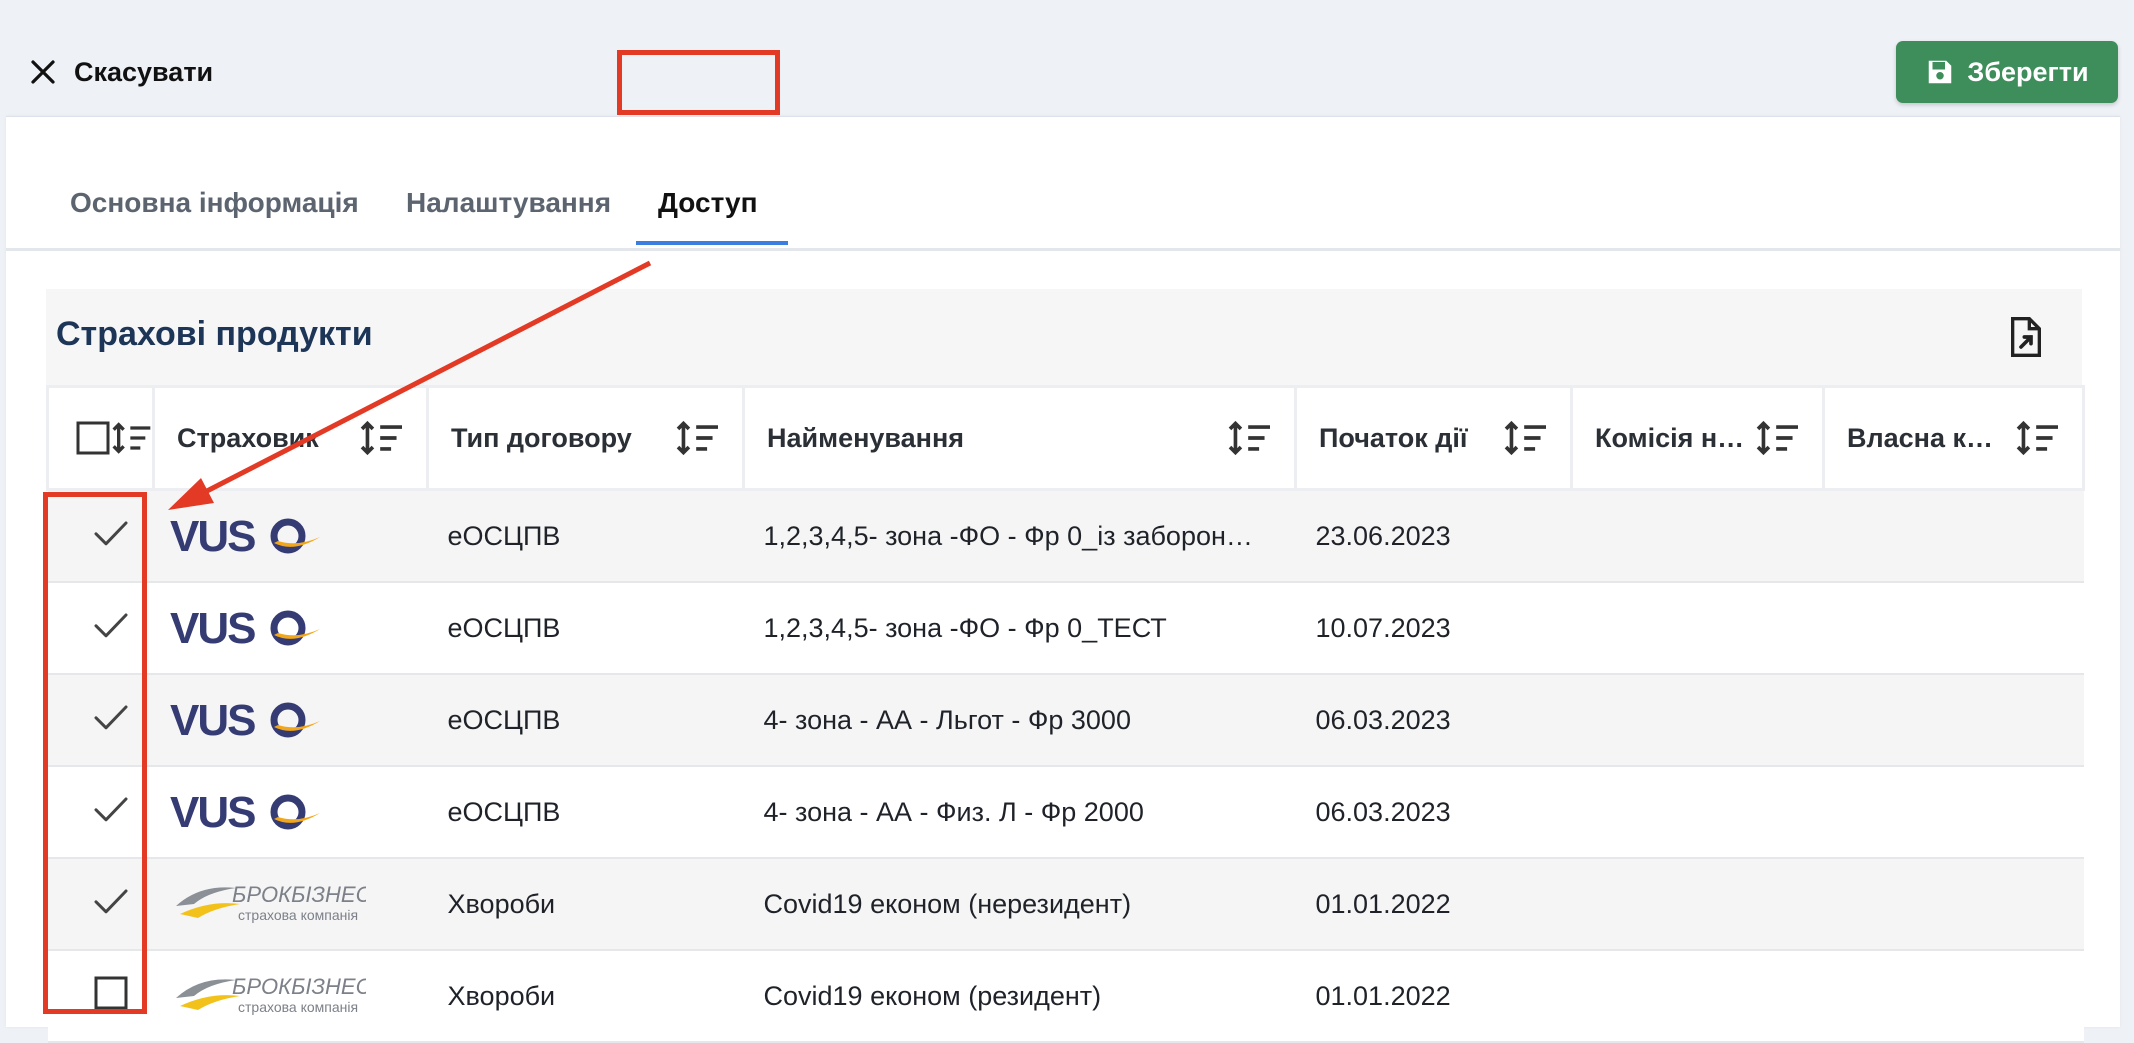 Image resolution: width=2134 pixels, height=1043 pixels. What do you see at coordinates (43, 72) in the screenshot?
I see `close-icon` at bounding box center [43, 72].